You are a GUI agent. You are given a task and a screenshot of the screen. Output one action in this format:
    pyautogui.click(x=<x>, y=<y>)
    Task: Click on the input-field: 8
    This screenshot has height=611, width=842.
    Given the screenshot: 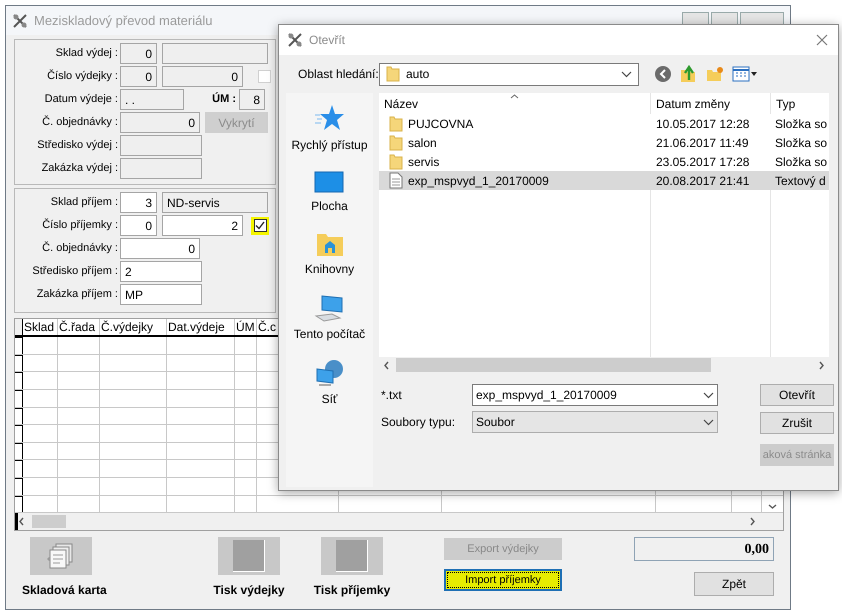 What is the action you would take?
    pyautogui.click(x=252, y=99)
    